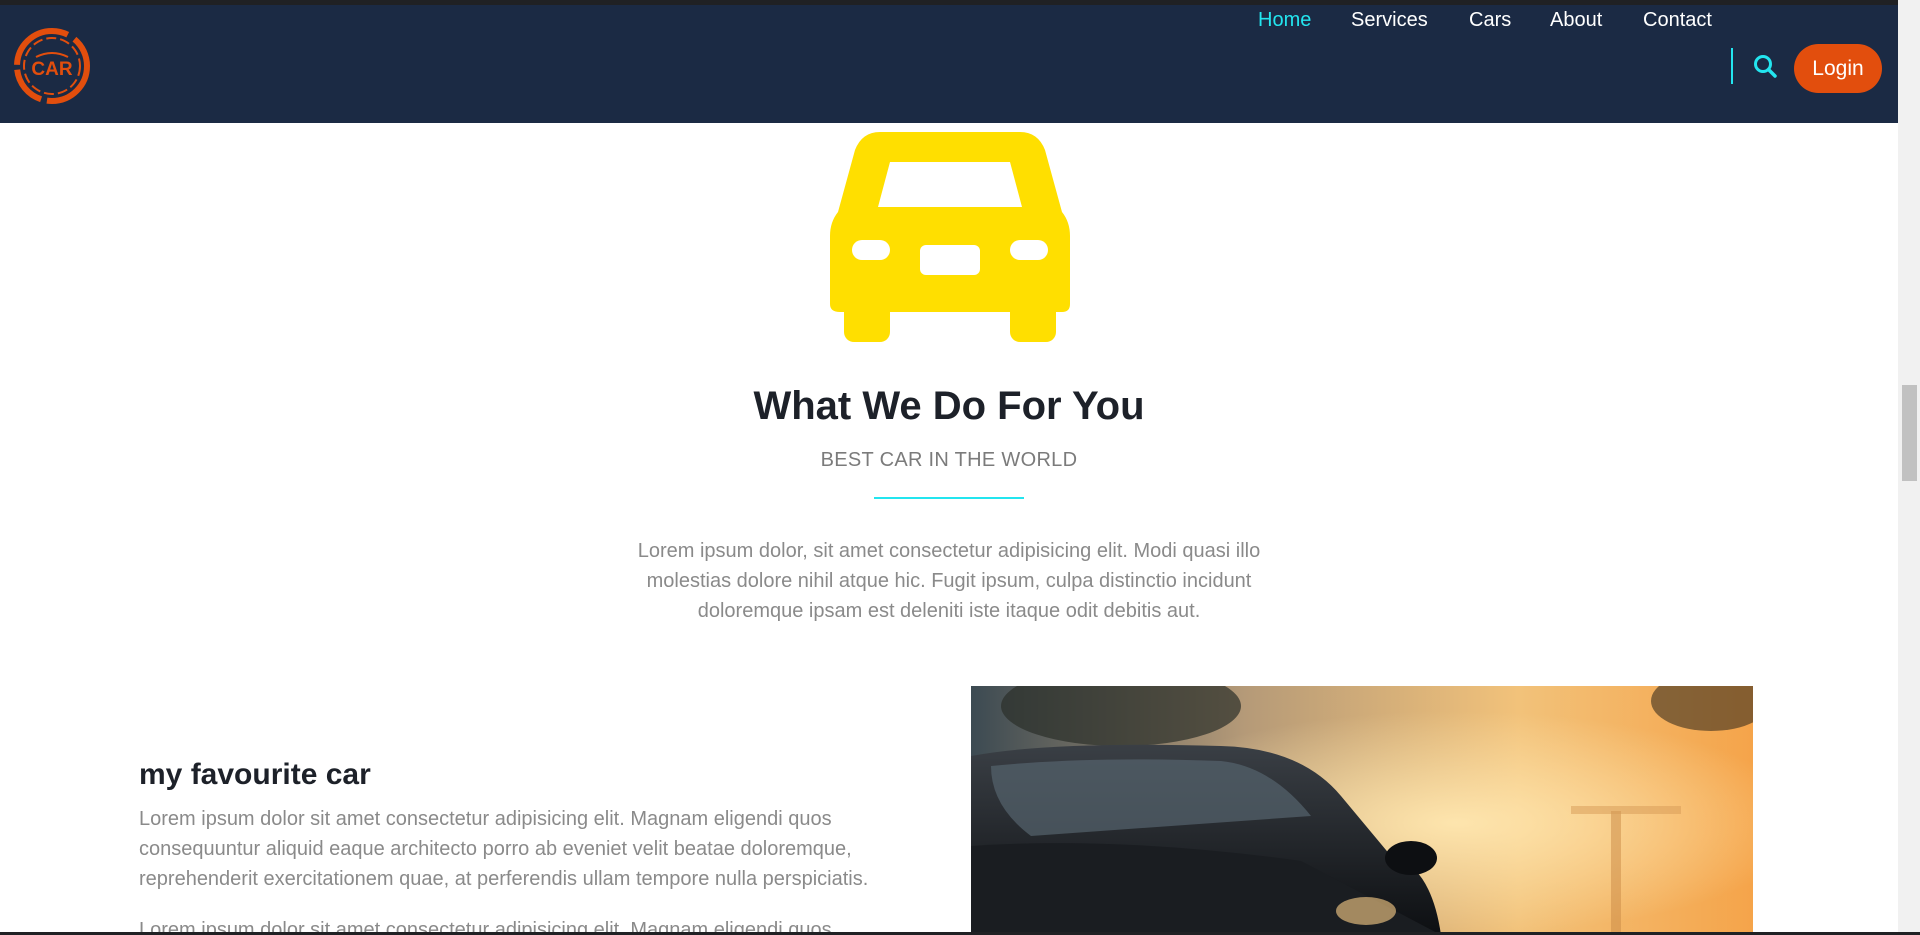 The width and height of the screenshot is (1920, 935). What do you see at coordinates (950, 237) in the screenshot?
I see `car-icon` at bounding box center [950, 237].